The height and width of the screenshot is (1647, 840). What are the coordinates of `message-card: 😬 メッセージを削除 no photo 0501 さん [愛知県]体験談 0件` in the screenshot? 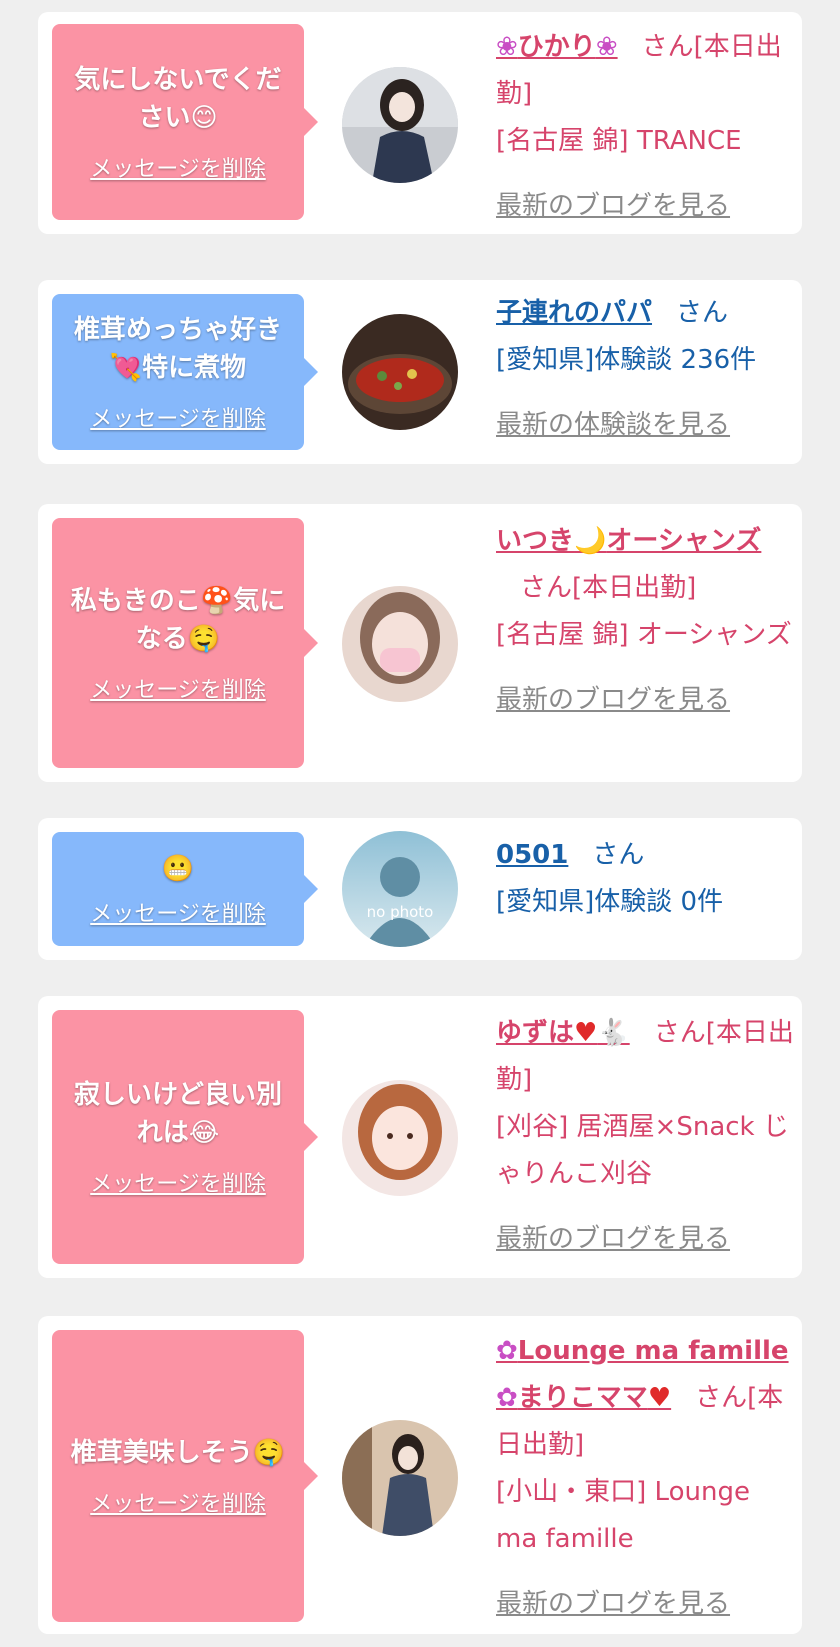 It's located at (420, 889).